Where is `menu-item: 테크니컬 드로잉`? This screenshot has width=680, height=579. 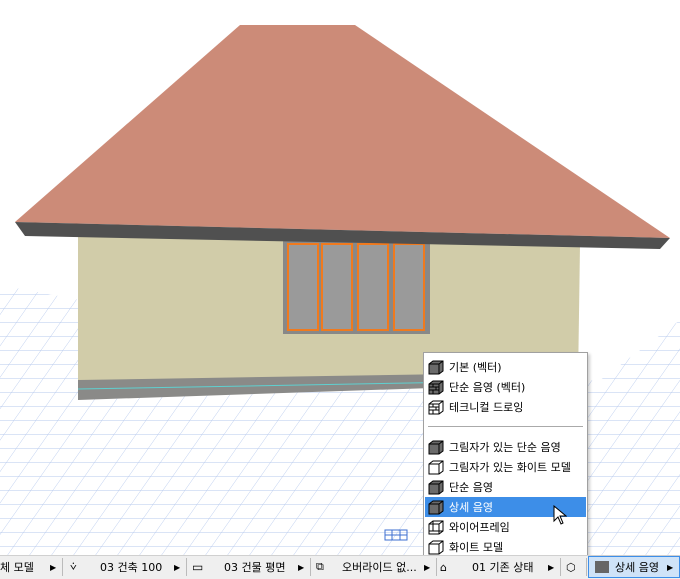
menu-item: 테크니컬 드로잉 is located at coordinates (505, 407).